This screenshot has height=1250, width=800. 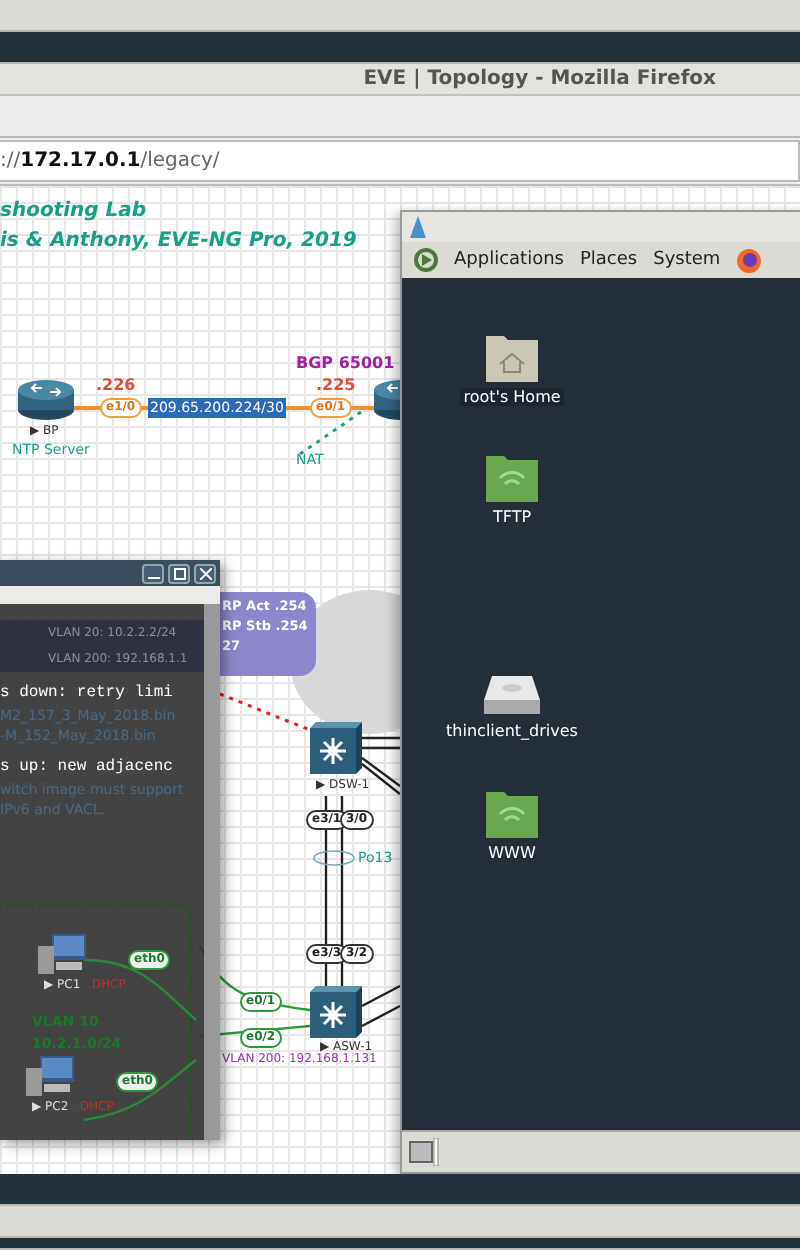 I want to click on drive-icon, so click(x=512, y=694).